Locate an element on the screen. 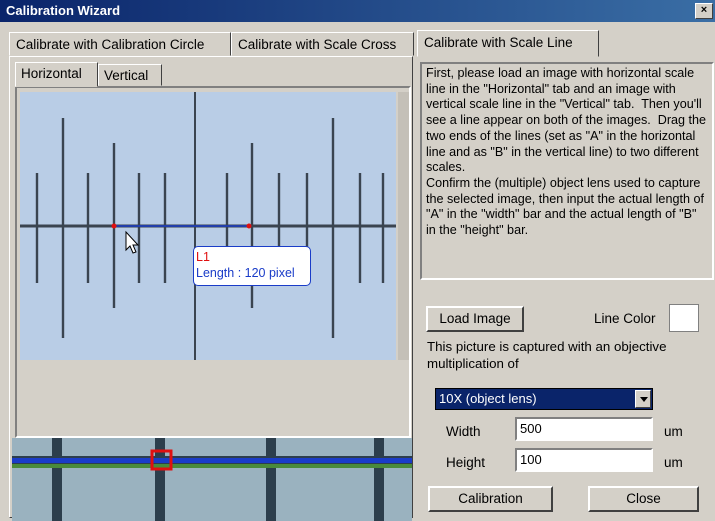 Image resolution: width=715 pixels, height=521 pixels. calibration-button: Calibration is located at coordinates (490, 499).